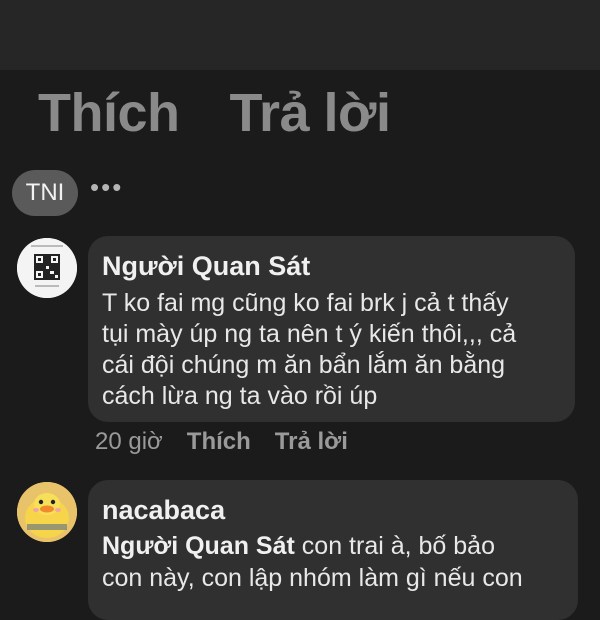 This screenshot has width=600, height=620. Describe the element at coordinates (305, 303) in the screenshot. I see `comment-text-line: T ko fai mg cũng ko fai brk j cả t thấy` at that location.